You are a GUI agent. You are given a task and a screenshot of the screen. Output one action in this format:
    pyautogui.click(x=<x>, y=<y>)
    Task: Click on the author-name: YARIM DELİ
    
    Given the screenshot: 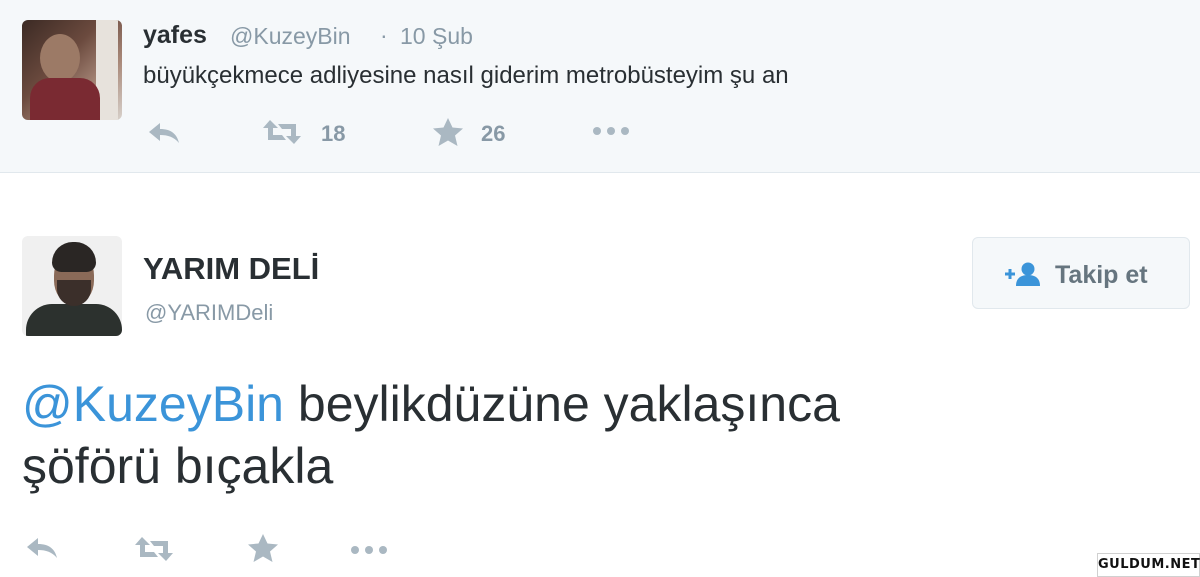 What is the action you would take?
    pyautogui.click(x=231, y=269)
    